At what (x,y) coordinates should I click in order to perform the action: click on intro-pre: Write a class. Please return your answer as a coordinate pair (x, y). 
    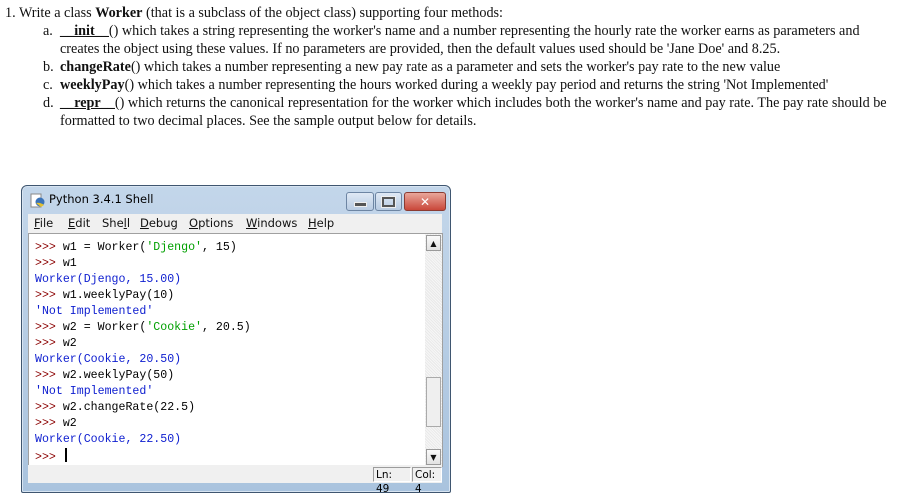
    Looking at the image, I should click on (57, 13).